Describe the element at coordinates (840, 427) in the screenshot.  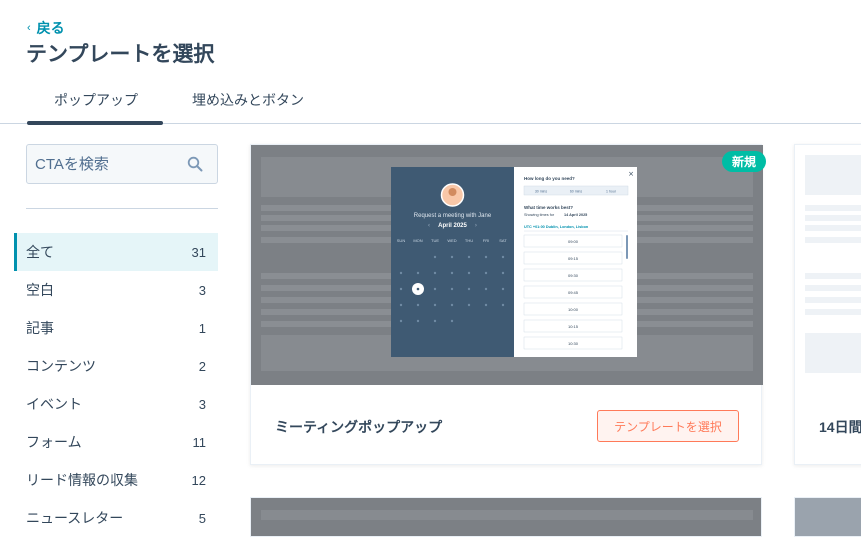
I see `template-name: 14日間` at that location.